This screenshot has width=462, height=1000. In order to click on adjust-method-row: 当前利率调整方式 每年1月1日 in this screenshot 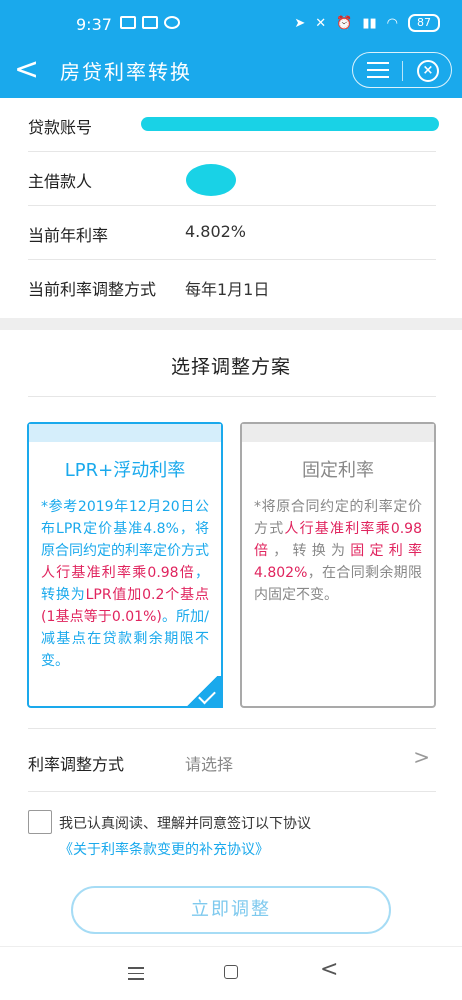, I will do `click(232, 287)`.